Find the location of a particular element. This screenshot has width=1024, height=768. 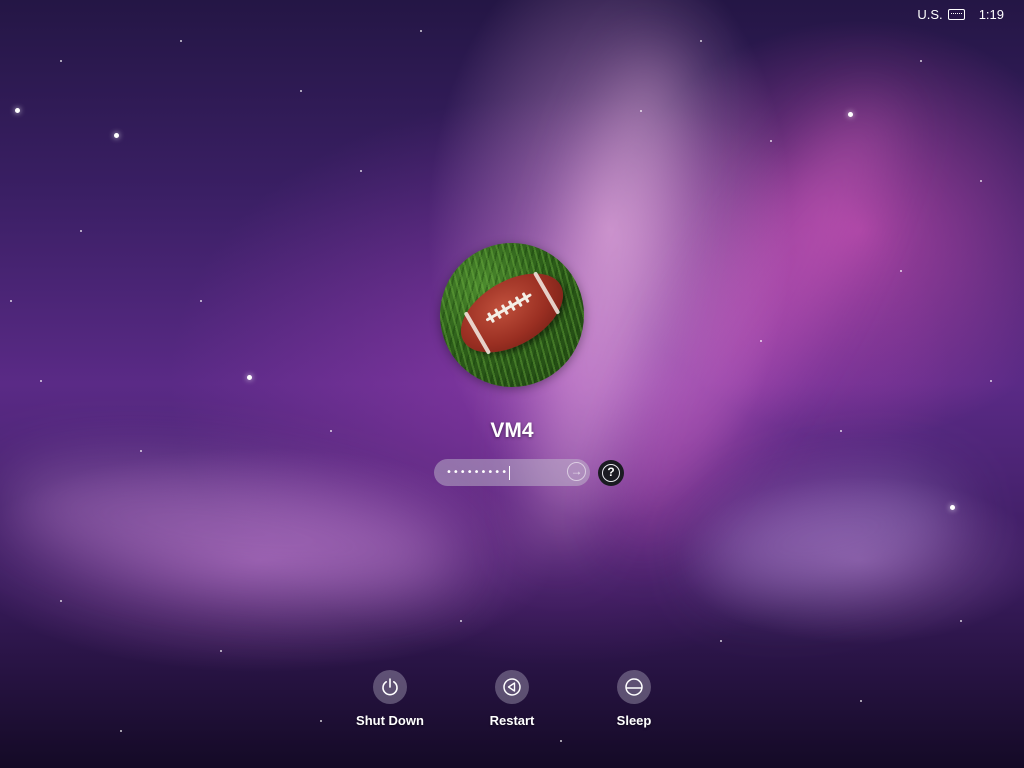

restart-circle is located at coordinates (512, 687).